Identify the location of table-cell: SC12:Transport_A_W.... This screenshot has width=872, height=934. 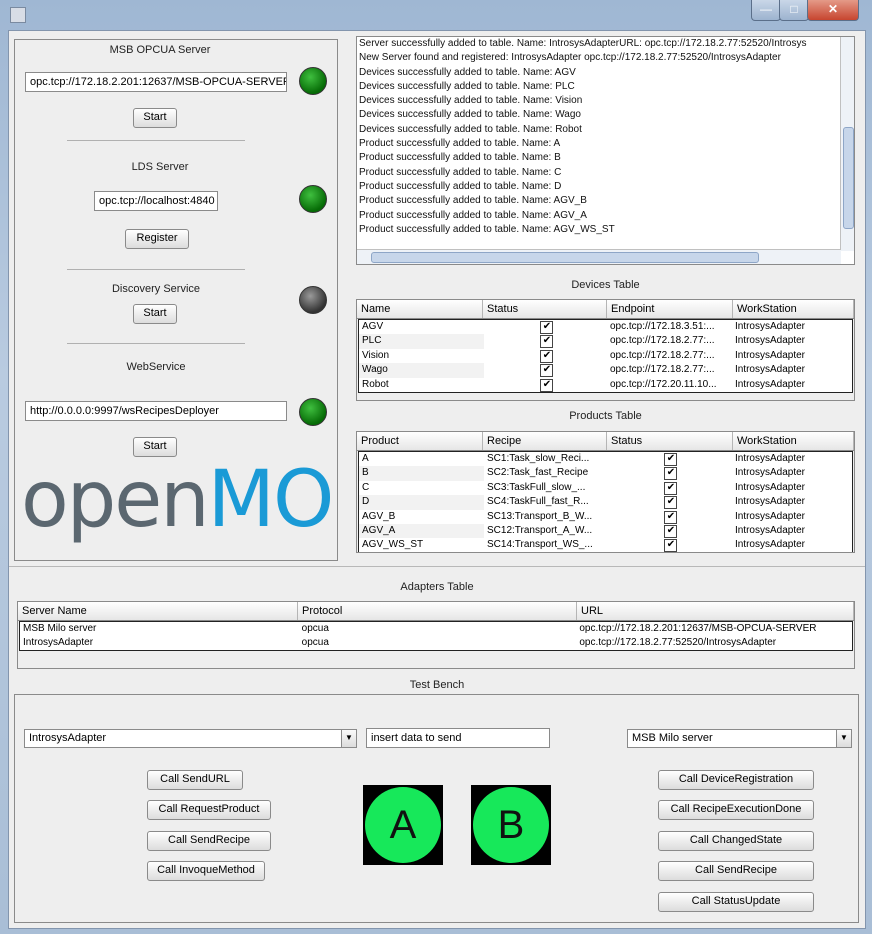
(539, 530).